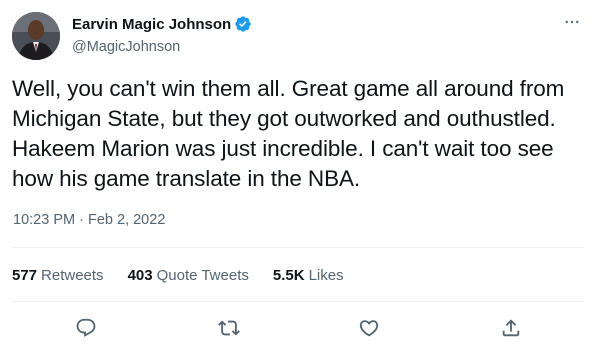 This screenshot has width=596, height=364. What do you see at coordinates (369, 328) in the screenshot?
I see `heart-icon` at bounding box center [369, 328].